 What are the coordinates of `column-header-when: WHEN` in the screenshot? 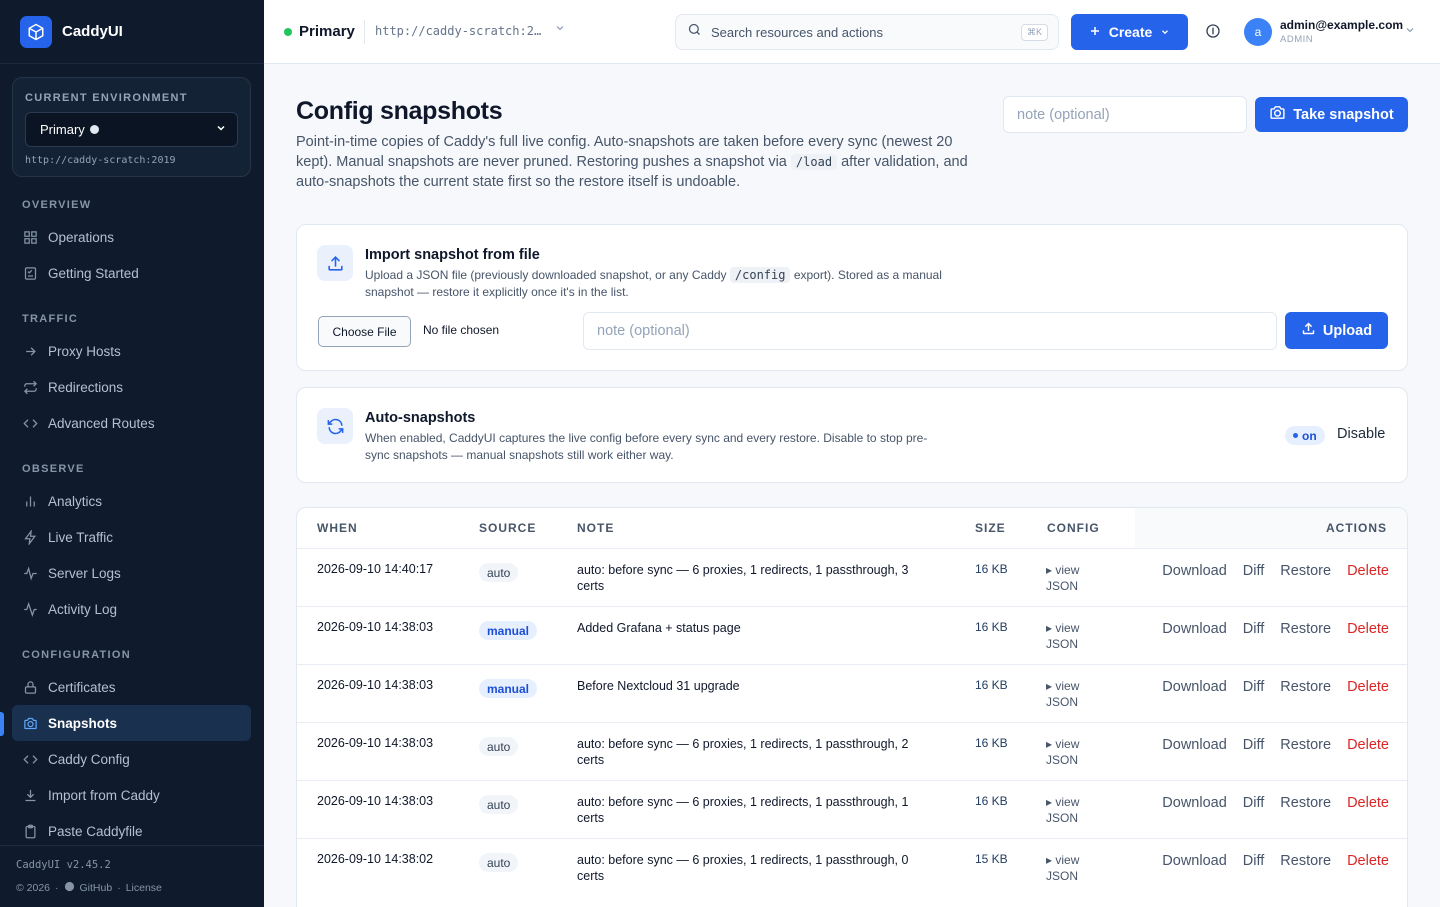 It's located at (337, 528).